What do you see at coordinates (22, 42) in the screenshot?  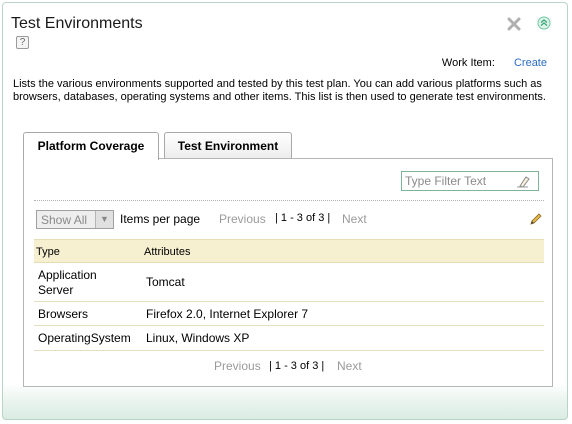 I see `help-icon: ?` at bounding box center [22, 42].